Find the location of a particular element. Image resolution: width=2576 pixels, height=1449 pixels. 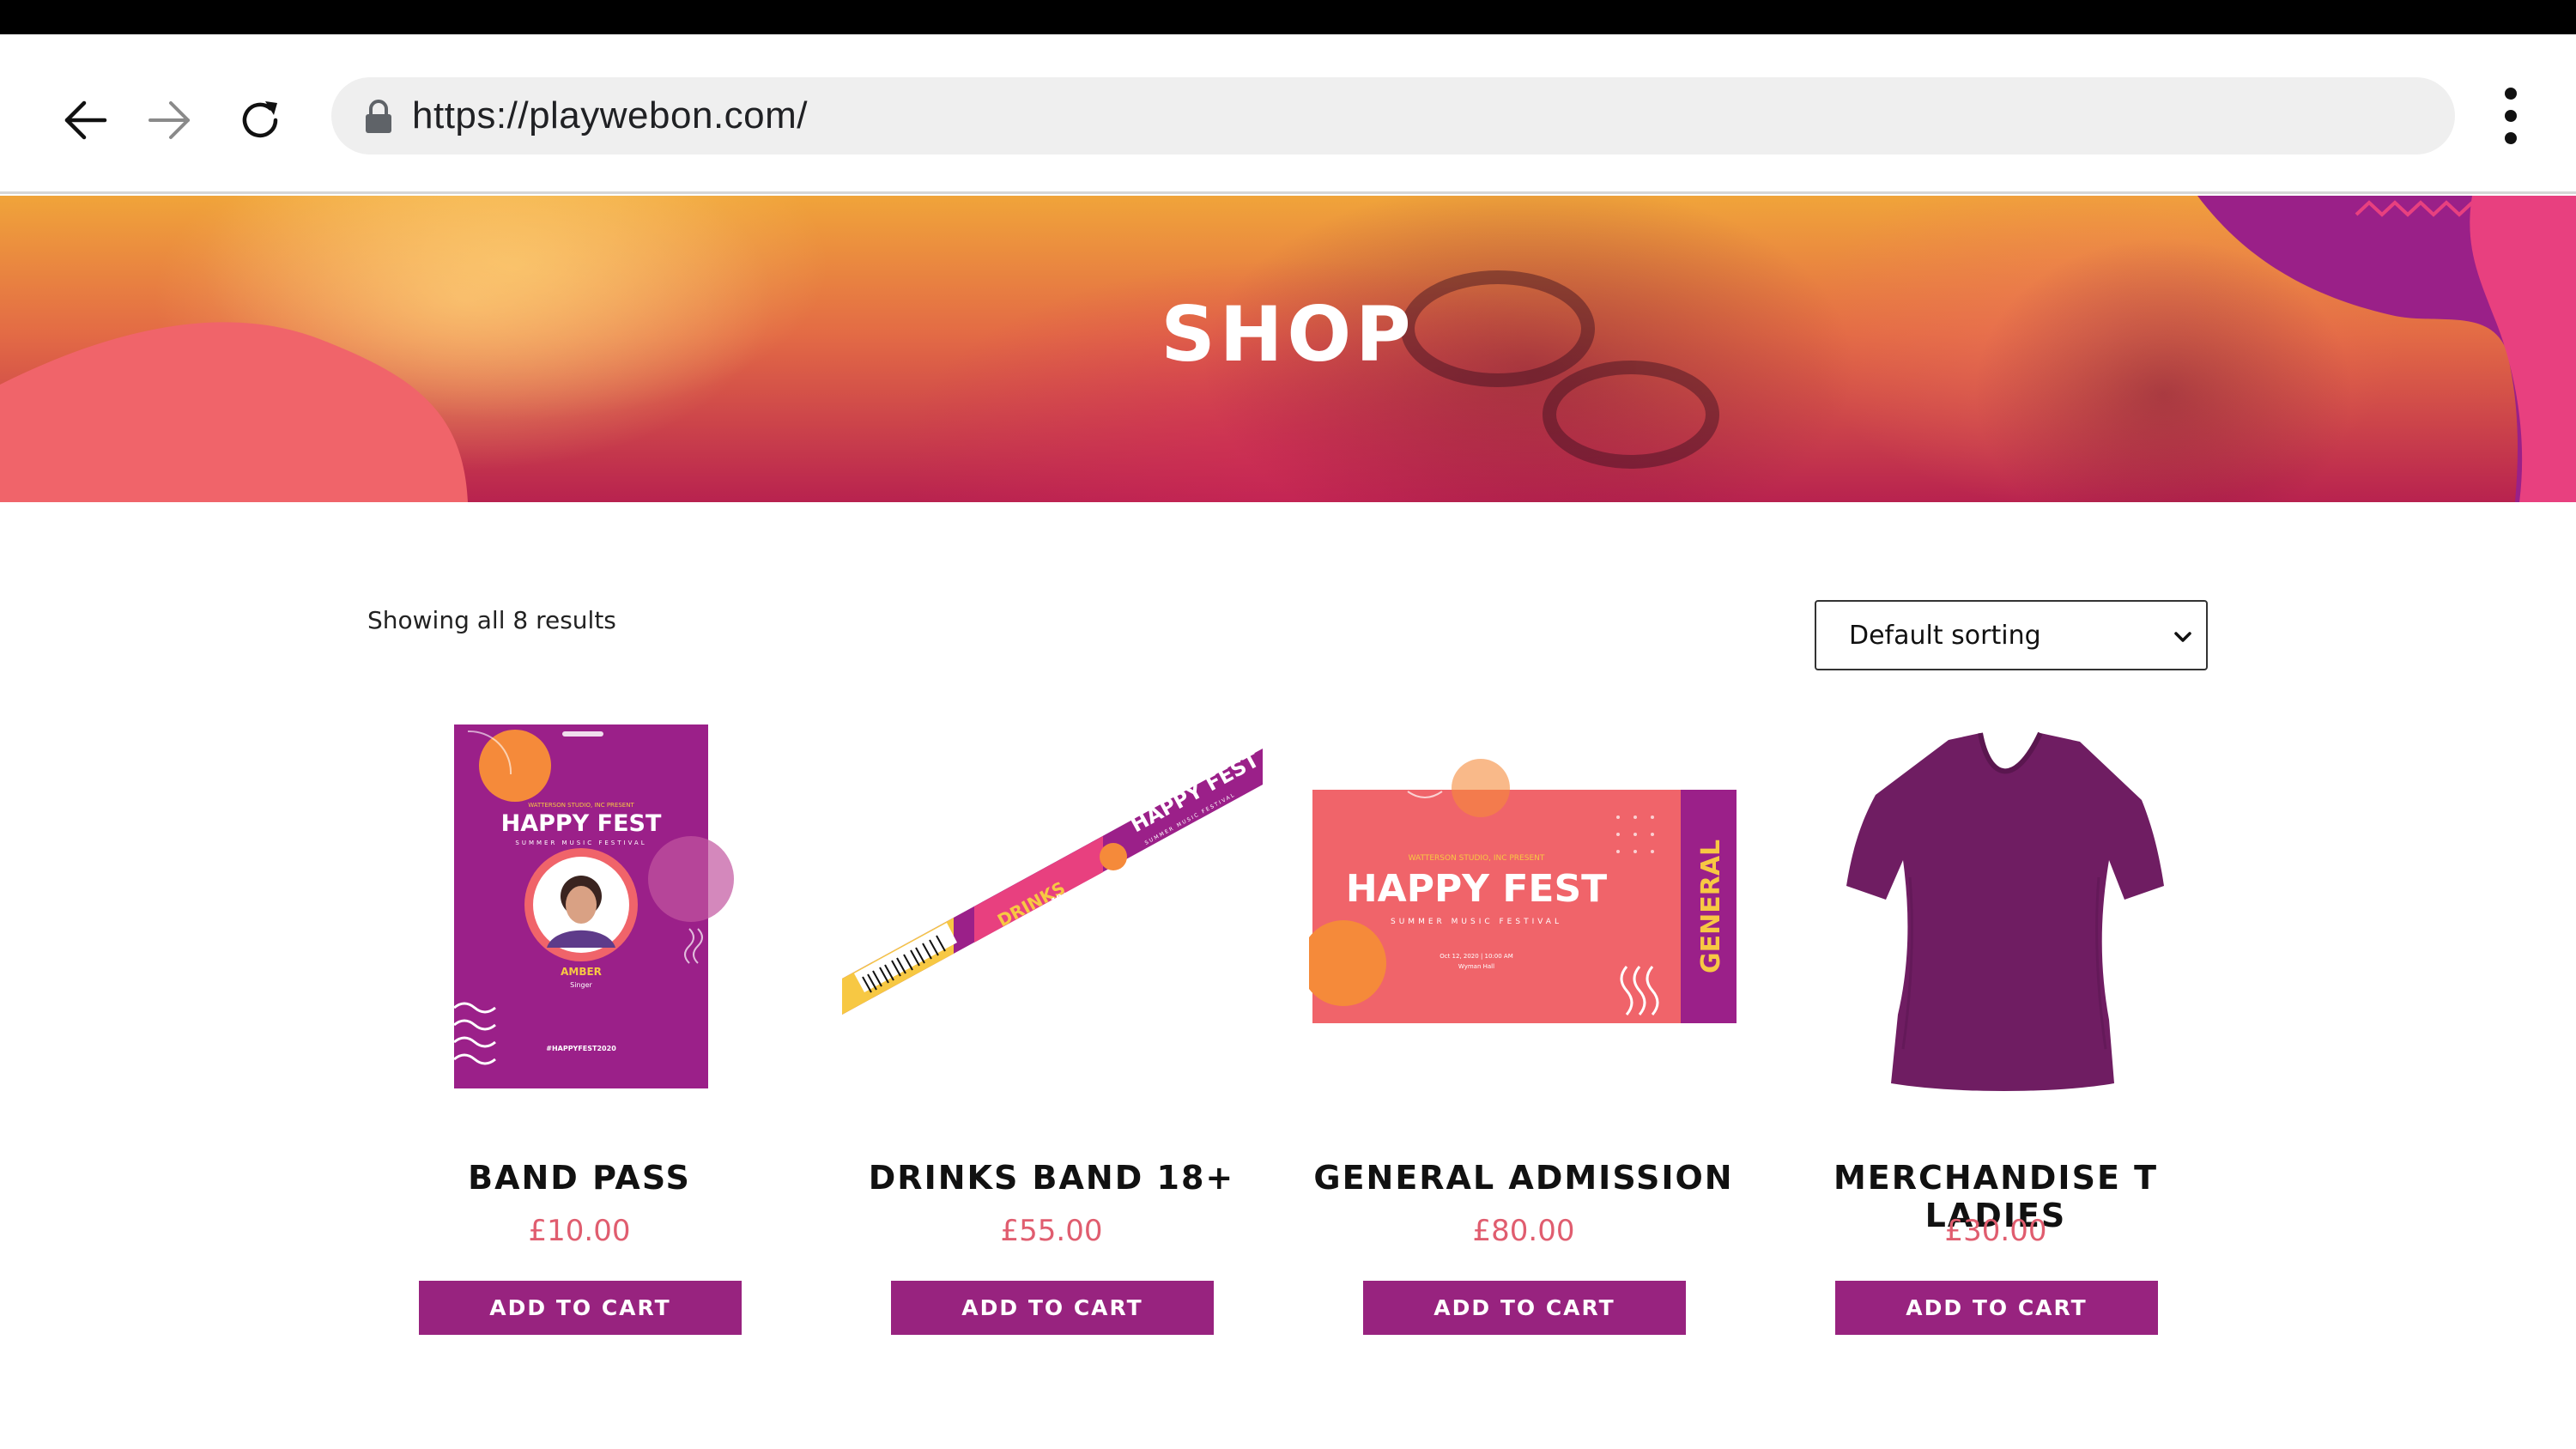

product-name: BAND PASS is located at coordinates (579, 1178).